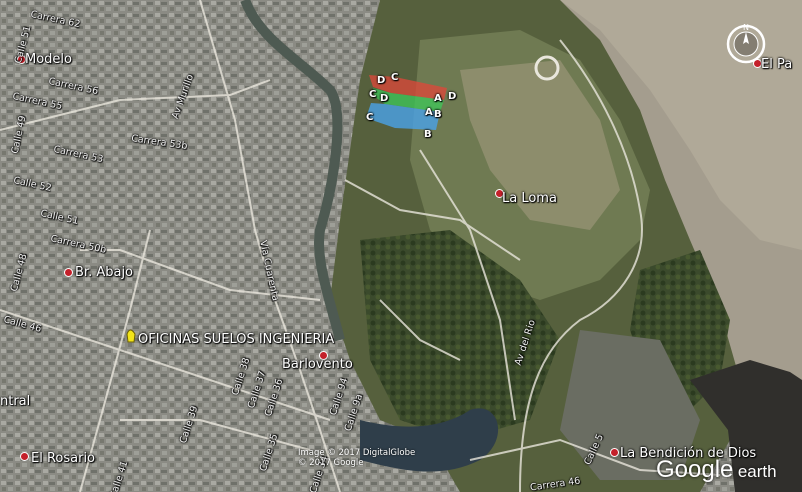  What do you see at coordinates (317, 364) in the screenshot?
I see `place-label: Barlovento` at bounding box center [317, 364].